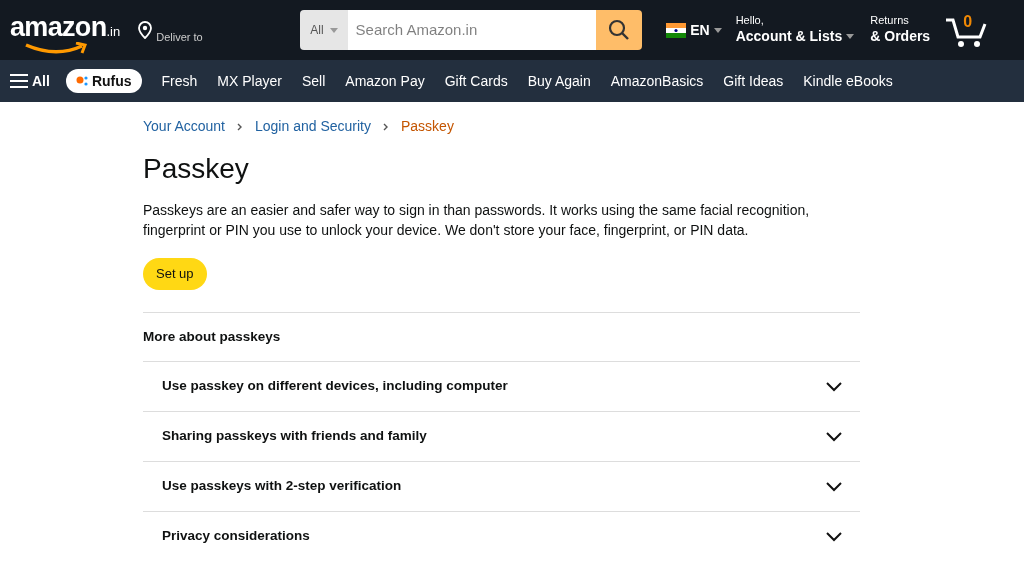 The height and width of the screenshot is (569, 1024). What do you see at coordinates (212, 336) in the screenshot?
I see `section-heading: More about passkeys` at bounding box center [212, 336].